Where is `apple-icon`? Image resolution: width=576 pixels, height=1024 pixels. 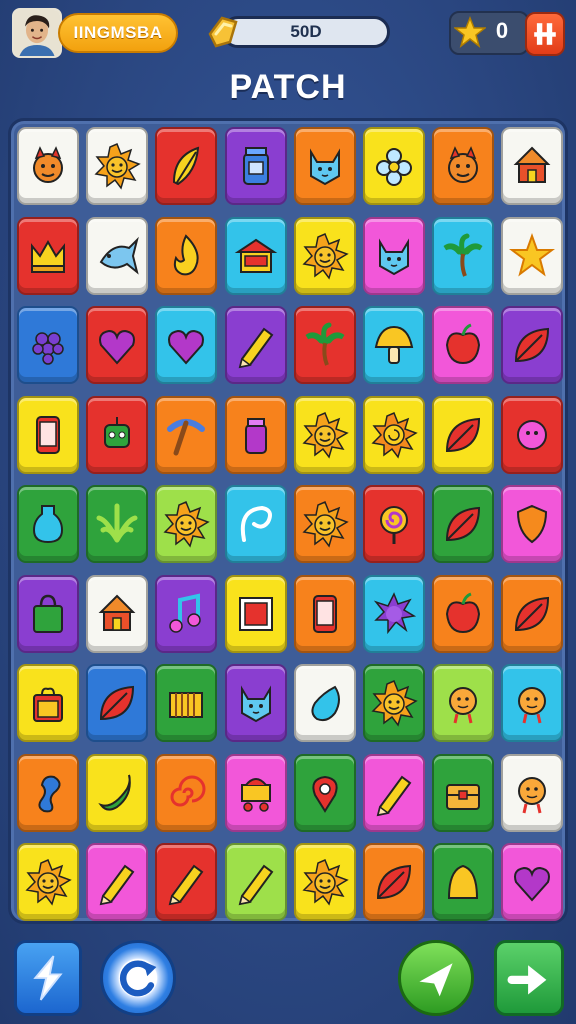
apple-icon is located at coordinates (463, 612).